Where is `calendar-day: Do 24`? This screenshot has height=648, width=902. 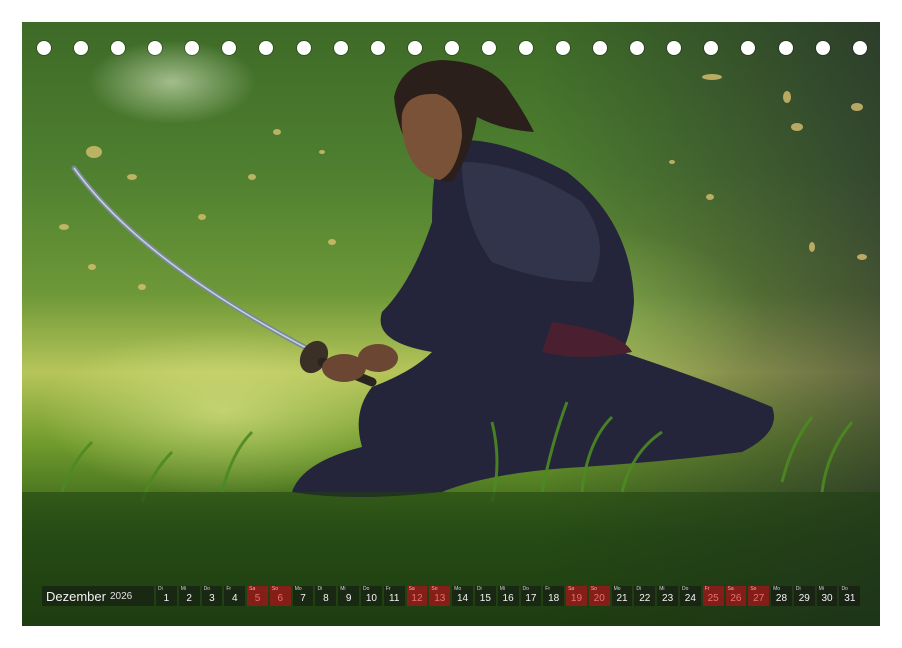 calendar-day: Do 24 is located at coordinates (690, 596).